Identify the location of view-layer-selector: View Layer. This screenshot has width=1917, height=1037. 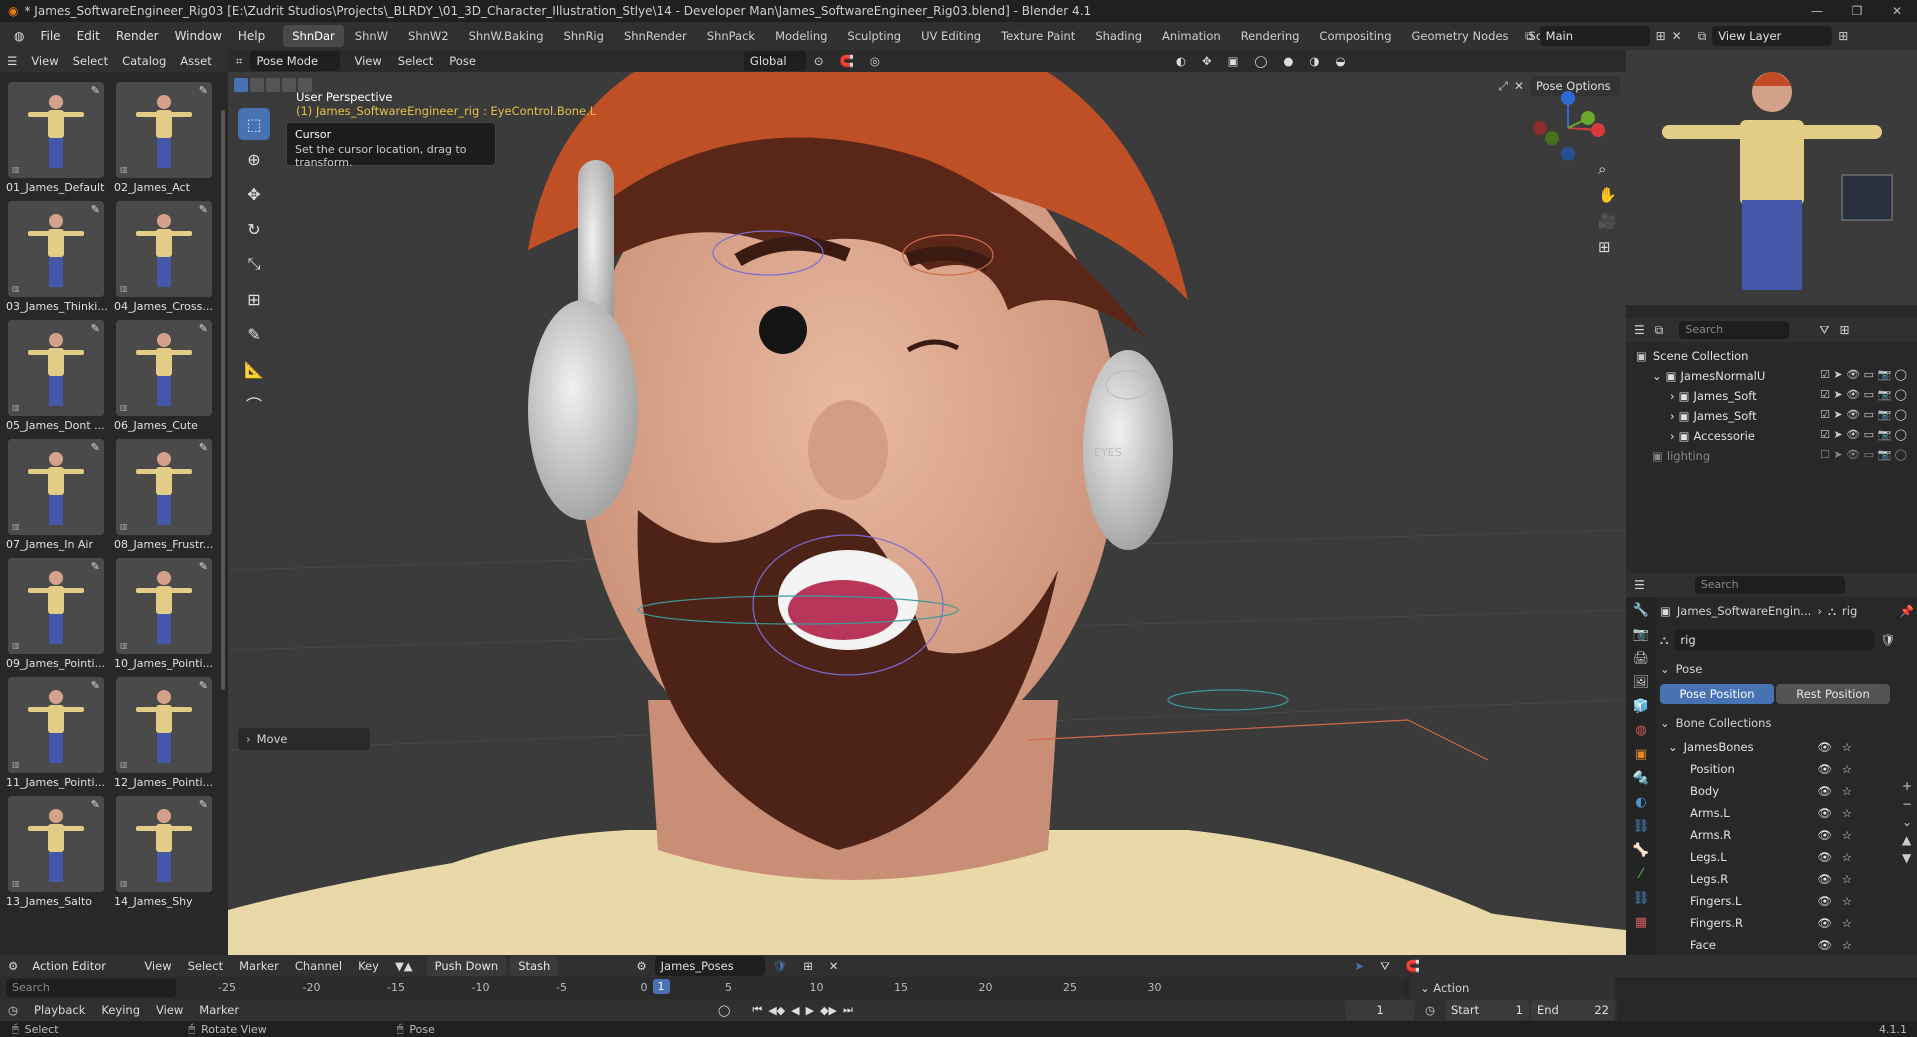
(1772, 36).